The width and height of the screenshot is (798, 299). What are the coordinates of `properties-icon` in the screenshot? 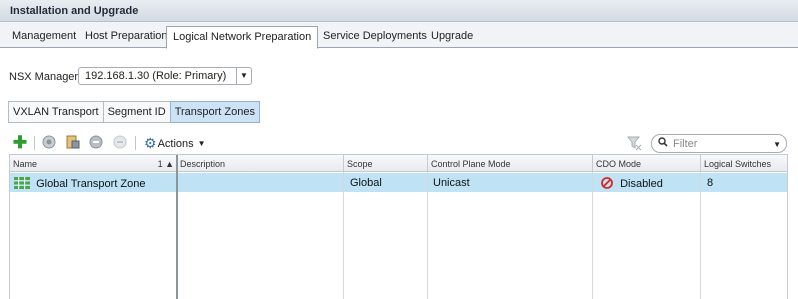 It's located at (72, 143).